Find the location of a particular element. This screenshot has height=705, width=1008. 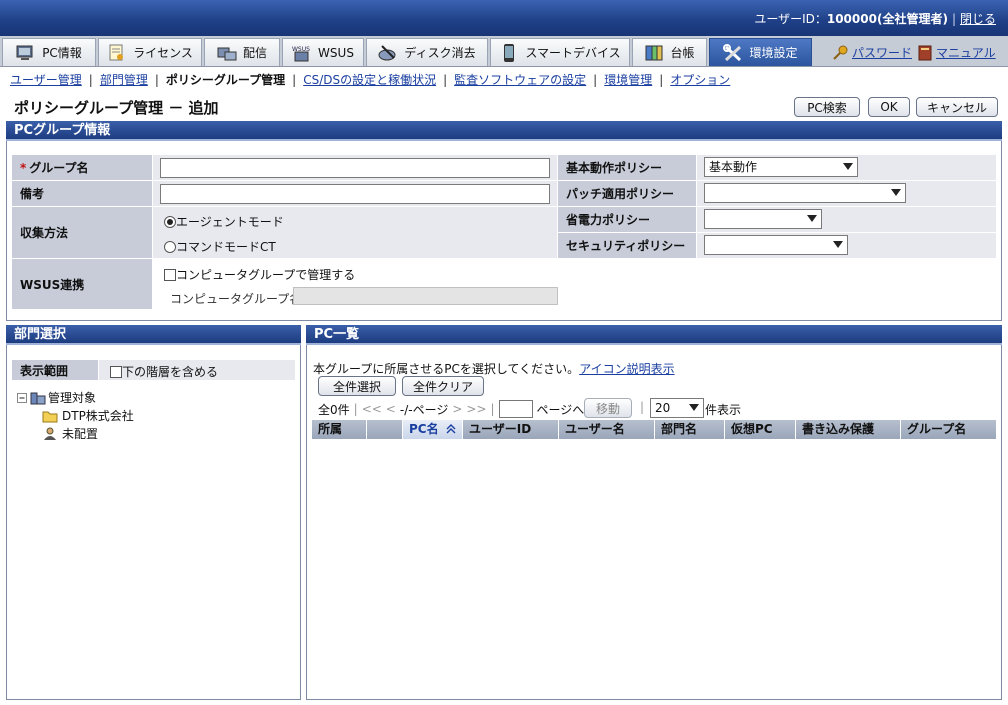

tab-wsus: WSUS WSUS is located at coordinates (323, 52).